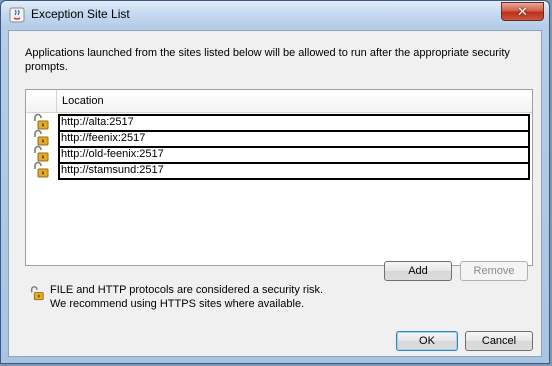  Describe the element at coordinates (418, 271) in the screenshot. I see `add-button: Add` at that location.